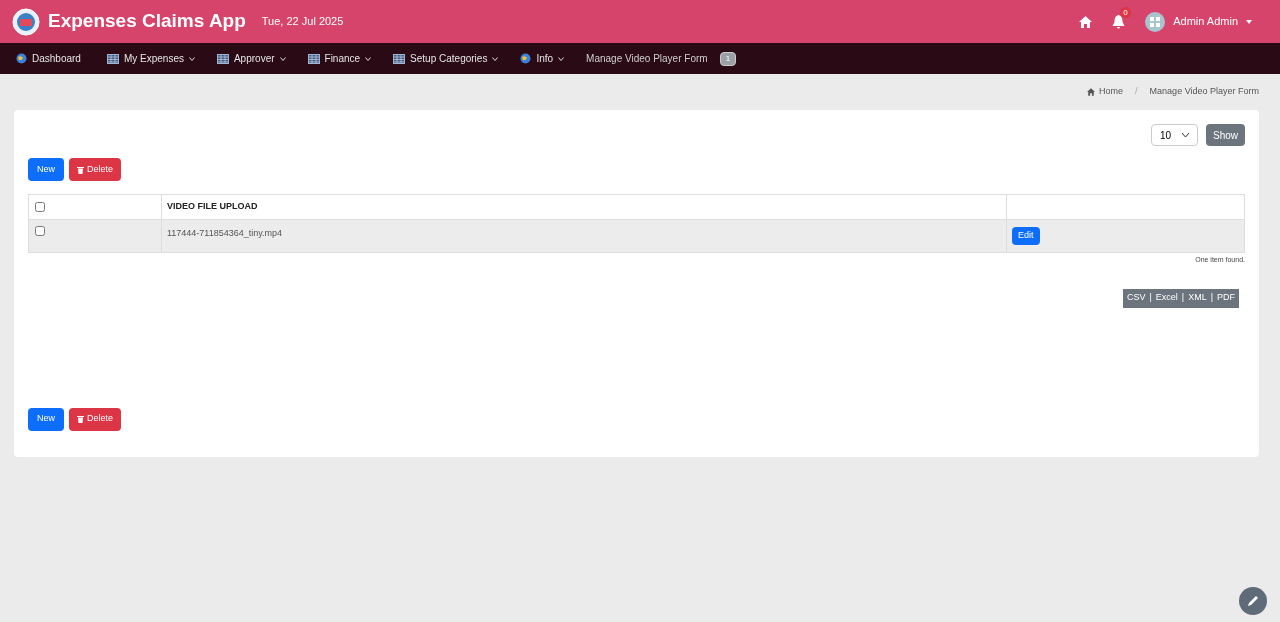  Describe the element at coordinates (1125, 12) in the screenshot. I see `notification-count: 0` at that location.